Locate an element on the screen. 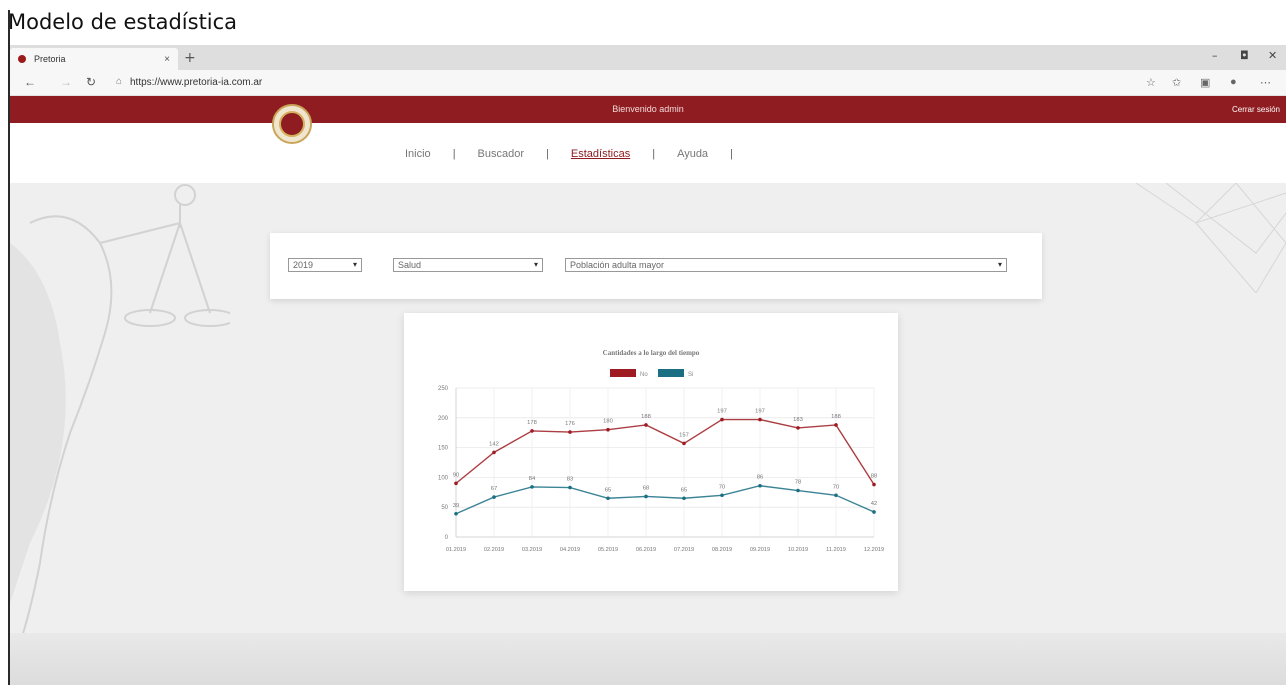  year-select: 2019 ▾ is located at coordinates (325, 265).